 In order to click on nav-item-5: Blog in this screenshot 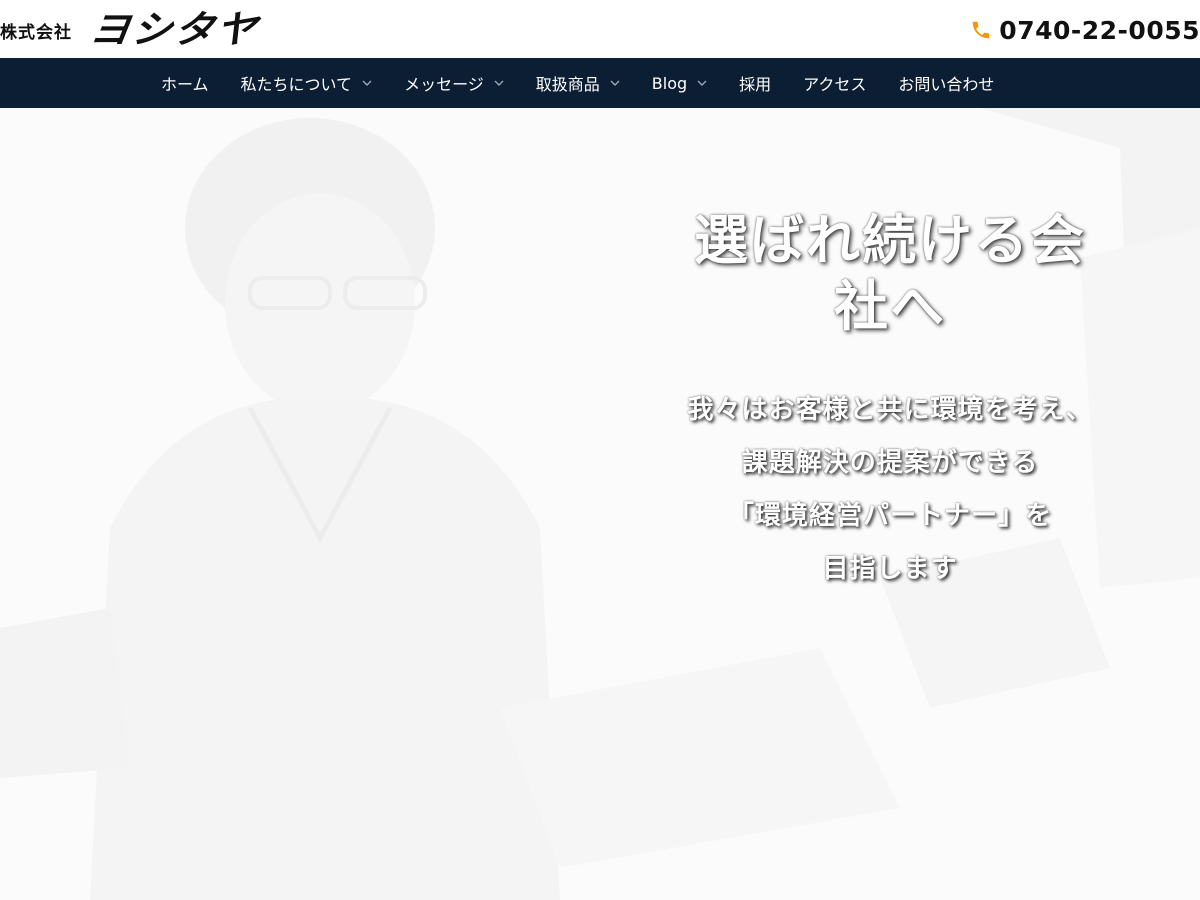, I will do `click(679, 83)`.